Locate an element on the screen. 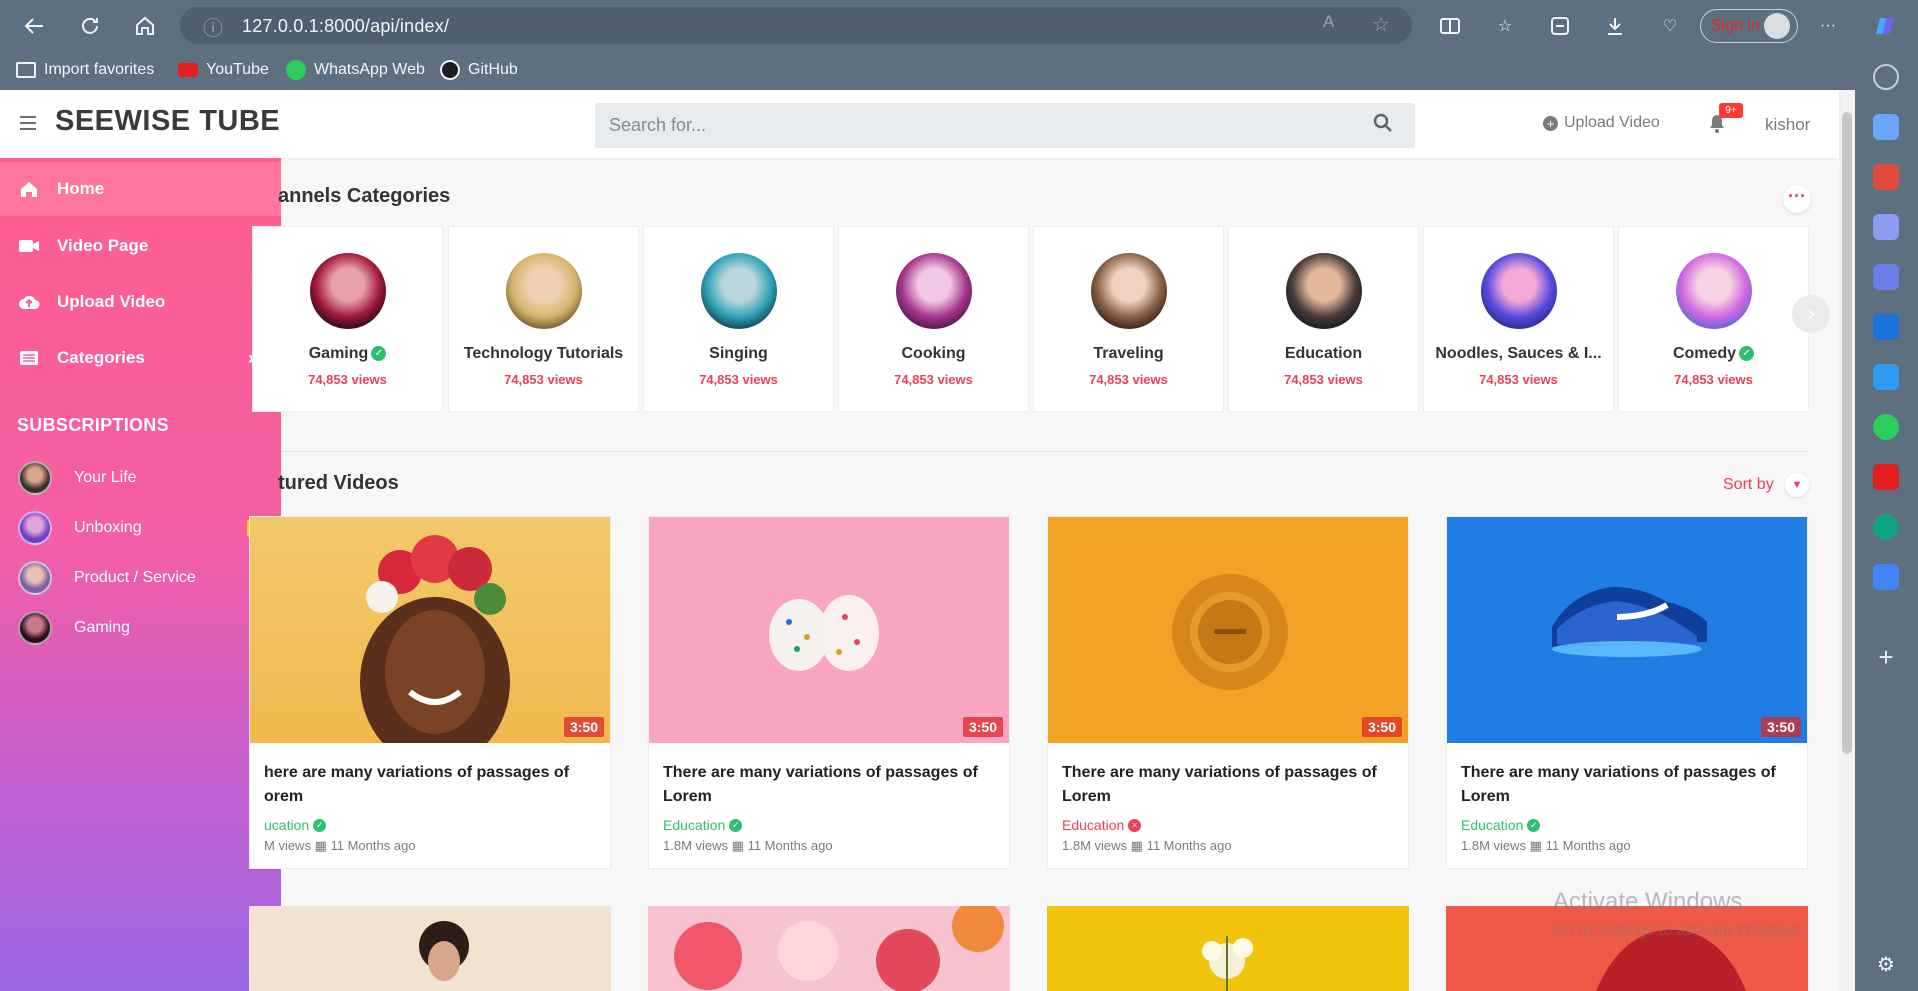  github-link: GitHub is located at coordinates (479, 70).